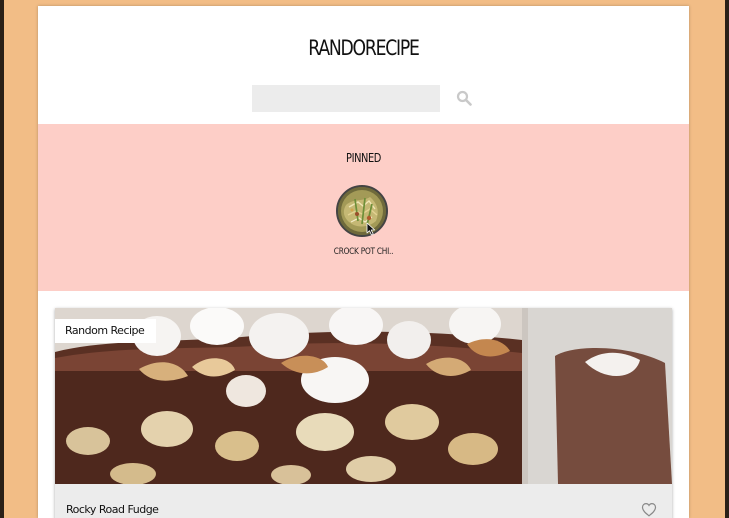 Image resolution: width=729 pixels, height=518 pixels. I want to click on pinned-recipe-image, so click(362, 211).